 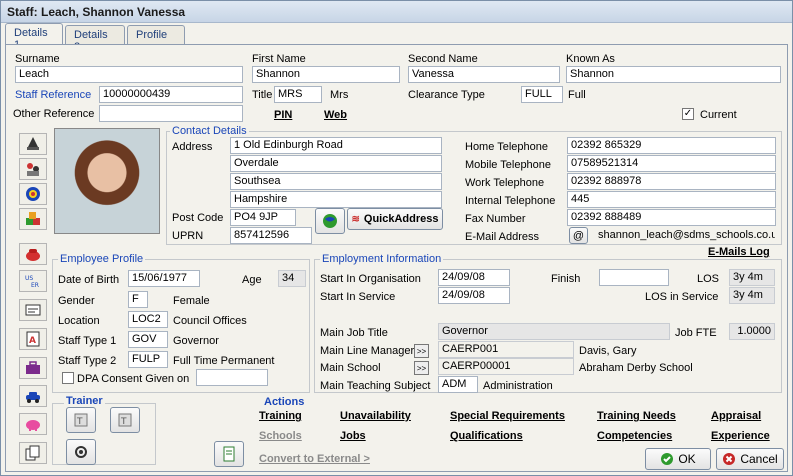 I want to click on main-school-lookup-button: >>, so click(x=421, y=368).